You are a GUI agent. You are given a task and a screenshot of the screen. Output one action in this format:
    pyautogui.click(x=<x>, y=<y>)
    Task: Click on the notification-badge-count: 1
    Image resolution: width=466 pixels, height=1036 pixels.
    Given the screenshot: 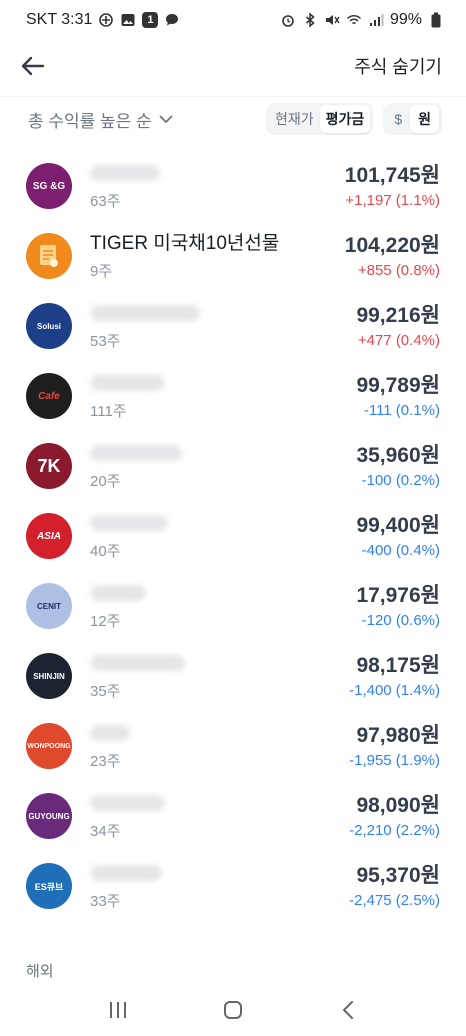 What is the action you would take?
    pyautogui.click(x=150, y=20)
    